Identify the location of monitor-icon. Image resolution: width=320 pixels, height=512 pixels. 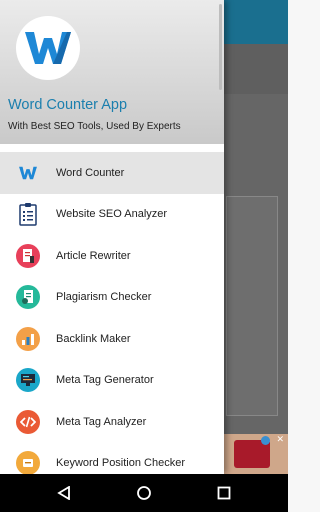
(28, 380).